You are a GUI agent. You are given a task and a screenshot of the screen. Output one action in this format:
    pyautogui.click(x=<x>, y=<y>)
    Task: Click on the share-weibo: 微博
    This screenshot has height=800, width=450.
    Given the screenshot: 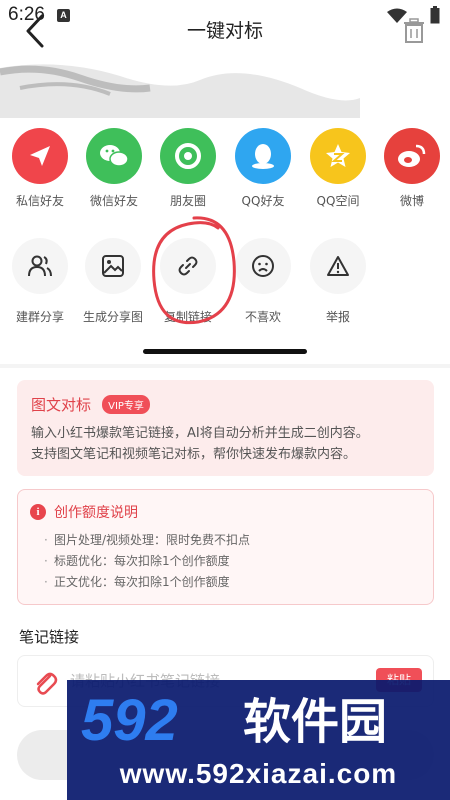 What is the action you would take?
    pyautogui.click(x=412, y=168)
    